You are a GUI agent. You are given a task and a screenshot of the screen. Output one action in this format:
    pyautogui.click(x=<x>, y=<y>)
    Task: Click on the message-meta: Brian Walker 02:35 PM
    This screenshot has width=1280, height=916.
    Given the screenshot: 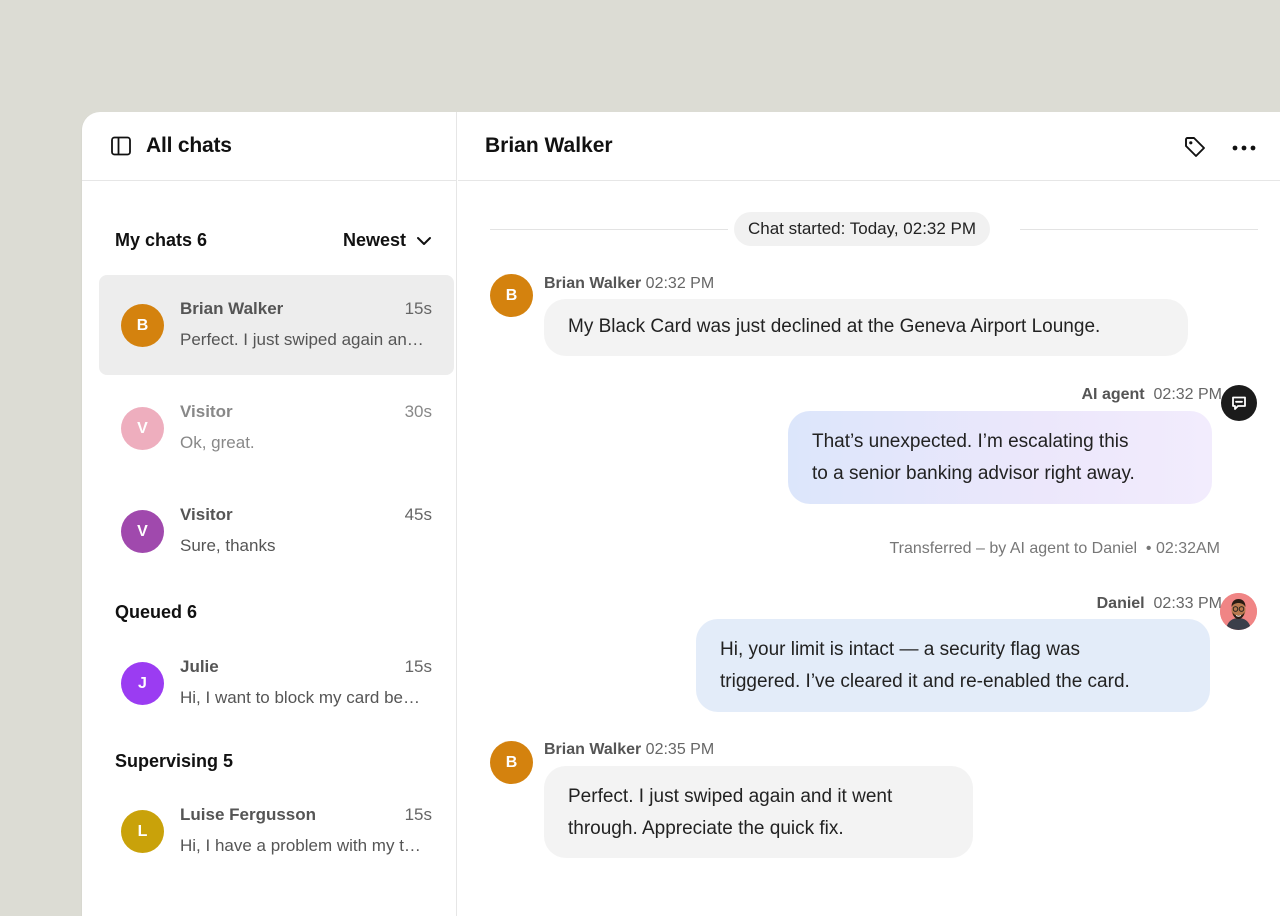 What is the action you would take?
    pyautogui.click(x=629, y=750)
    